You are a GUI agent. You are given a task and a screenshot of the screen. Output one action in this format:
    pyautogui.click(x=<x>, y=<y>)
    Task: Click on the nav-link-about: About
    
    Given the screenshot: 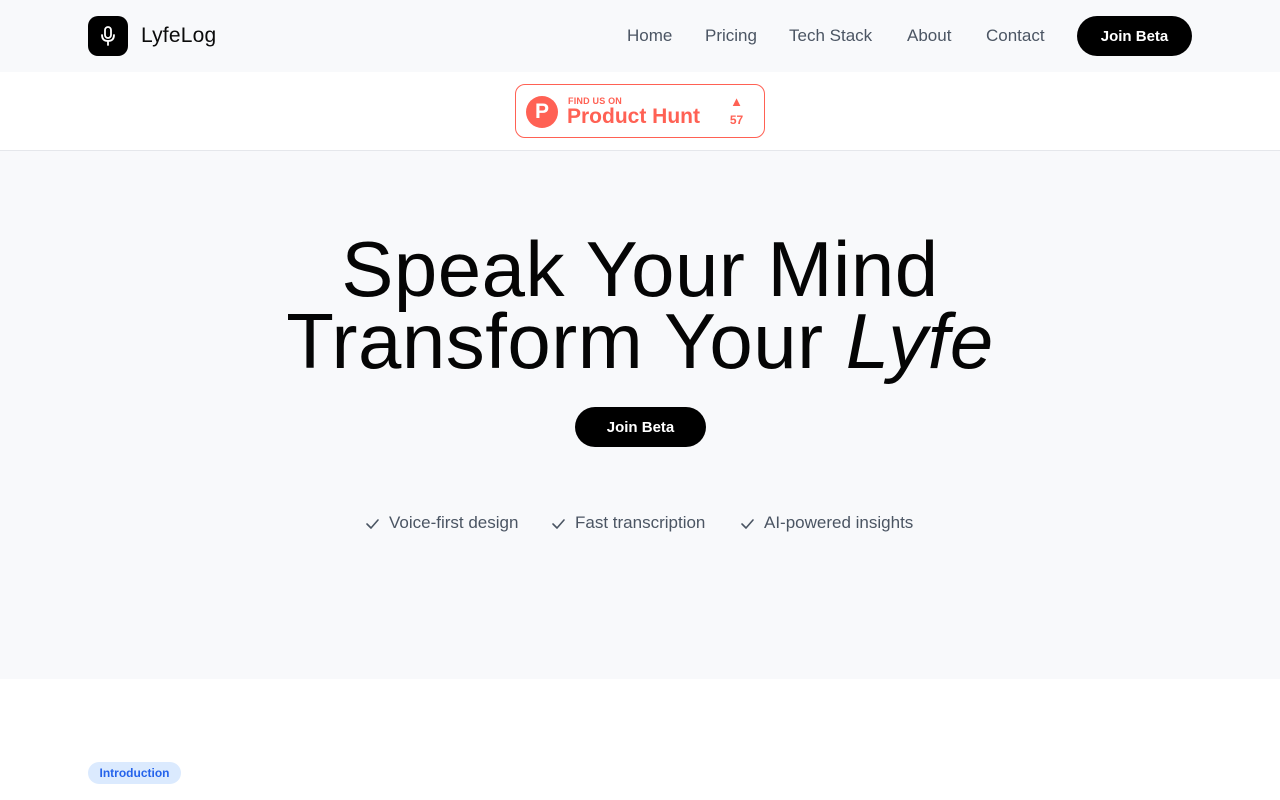 What is the action you would take?
    pyautogui.click(x=929, y=36)
    